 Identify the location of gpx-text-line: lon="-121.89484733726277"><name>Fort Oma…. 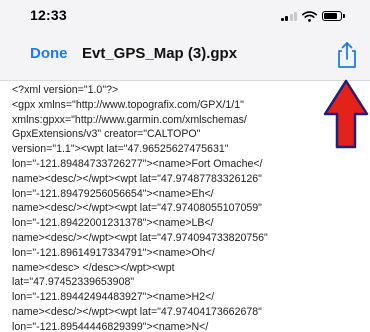
(137, 163).